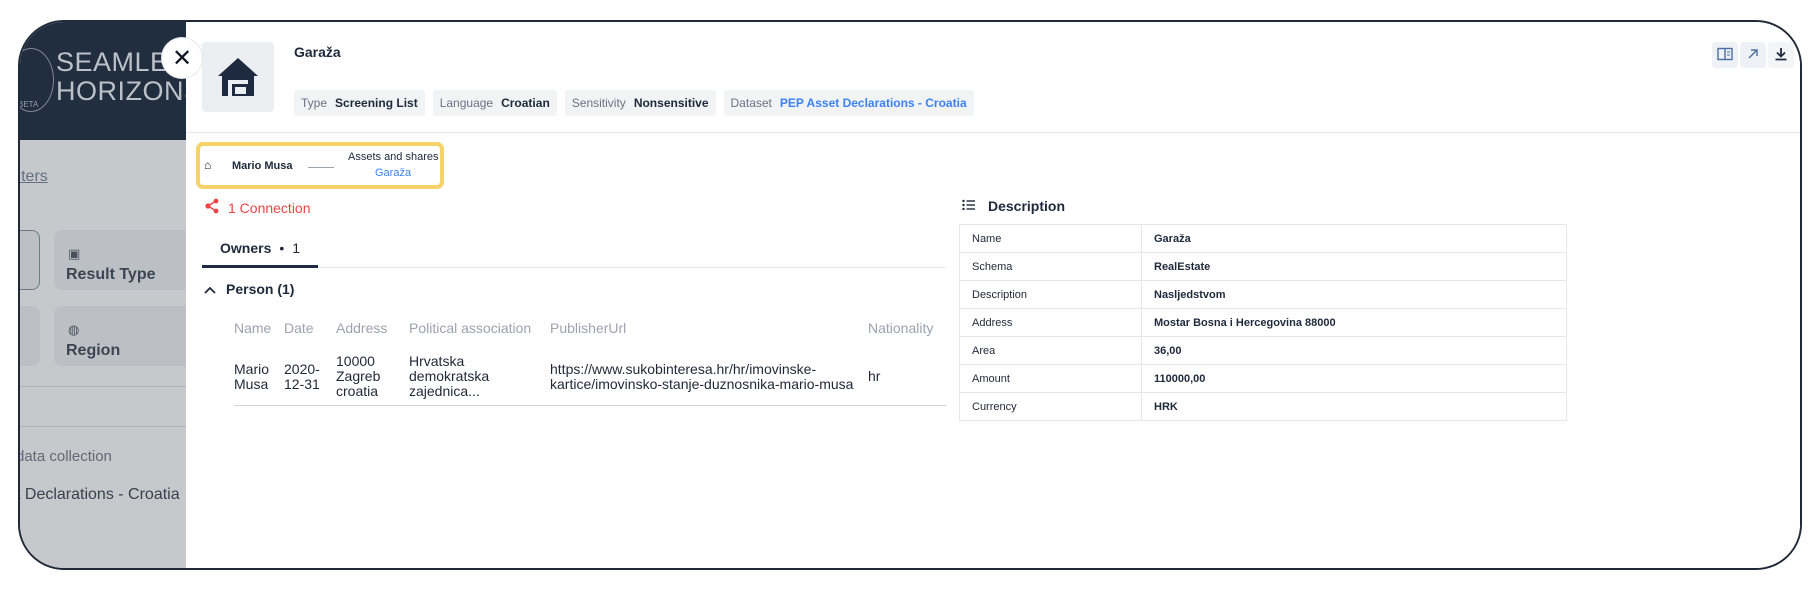 This screenshot has height=594, width=1820. I want to click on column-header: PublisherUrl, so click(588, 328).